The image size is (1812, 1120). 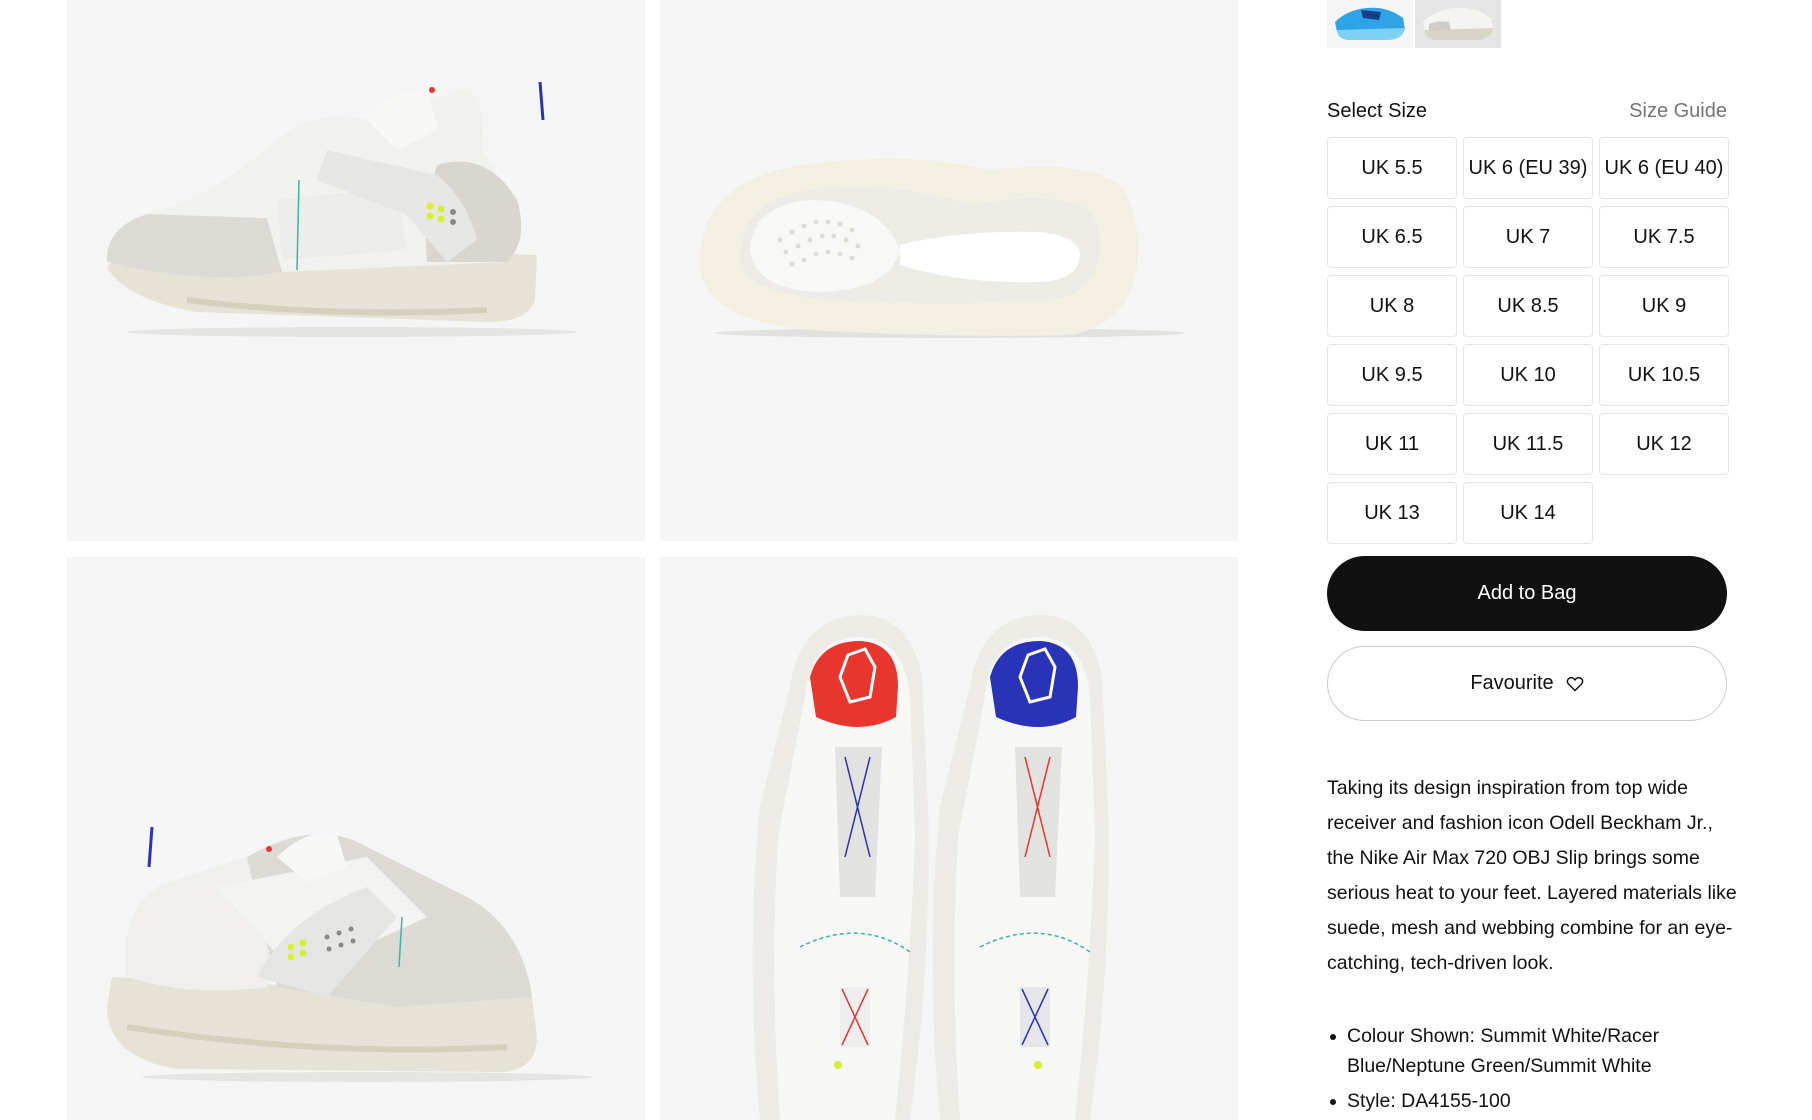 What do you see at coordinates (1527, 111) in the screenshot?
I see `size-selector-header: Select Size Size Guide` at bounding box center [1527, 111].